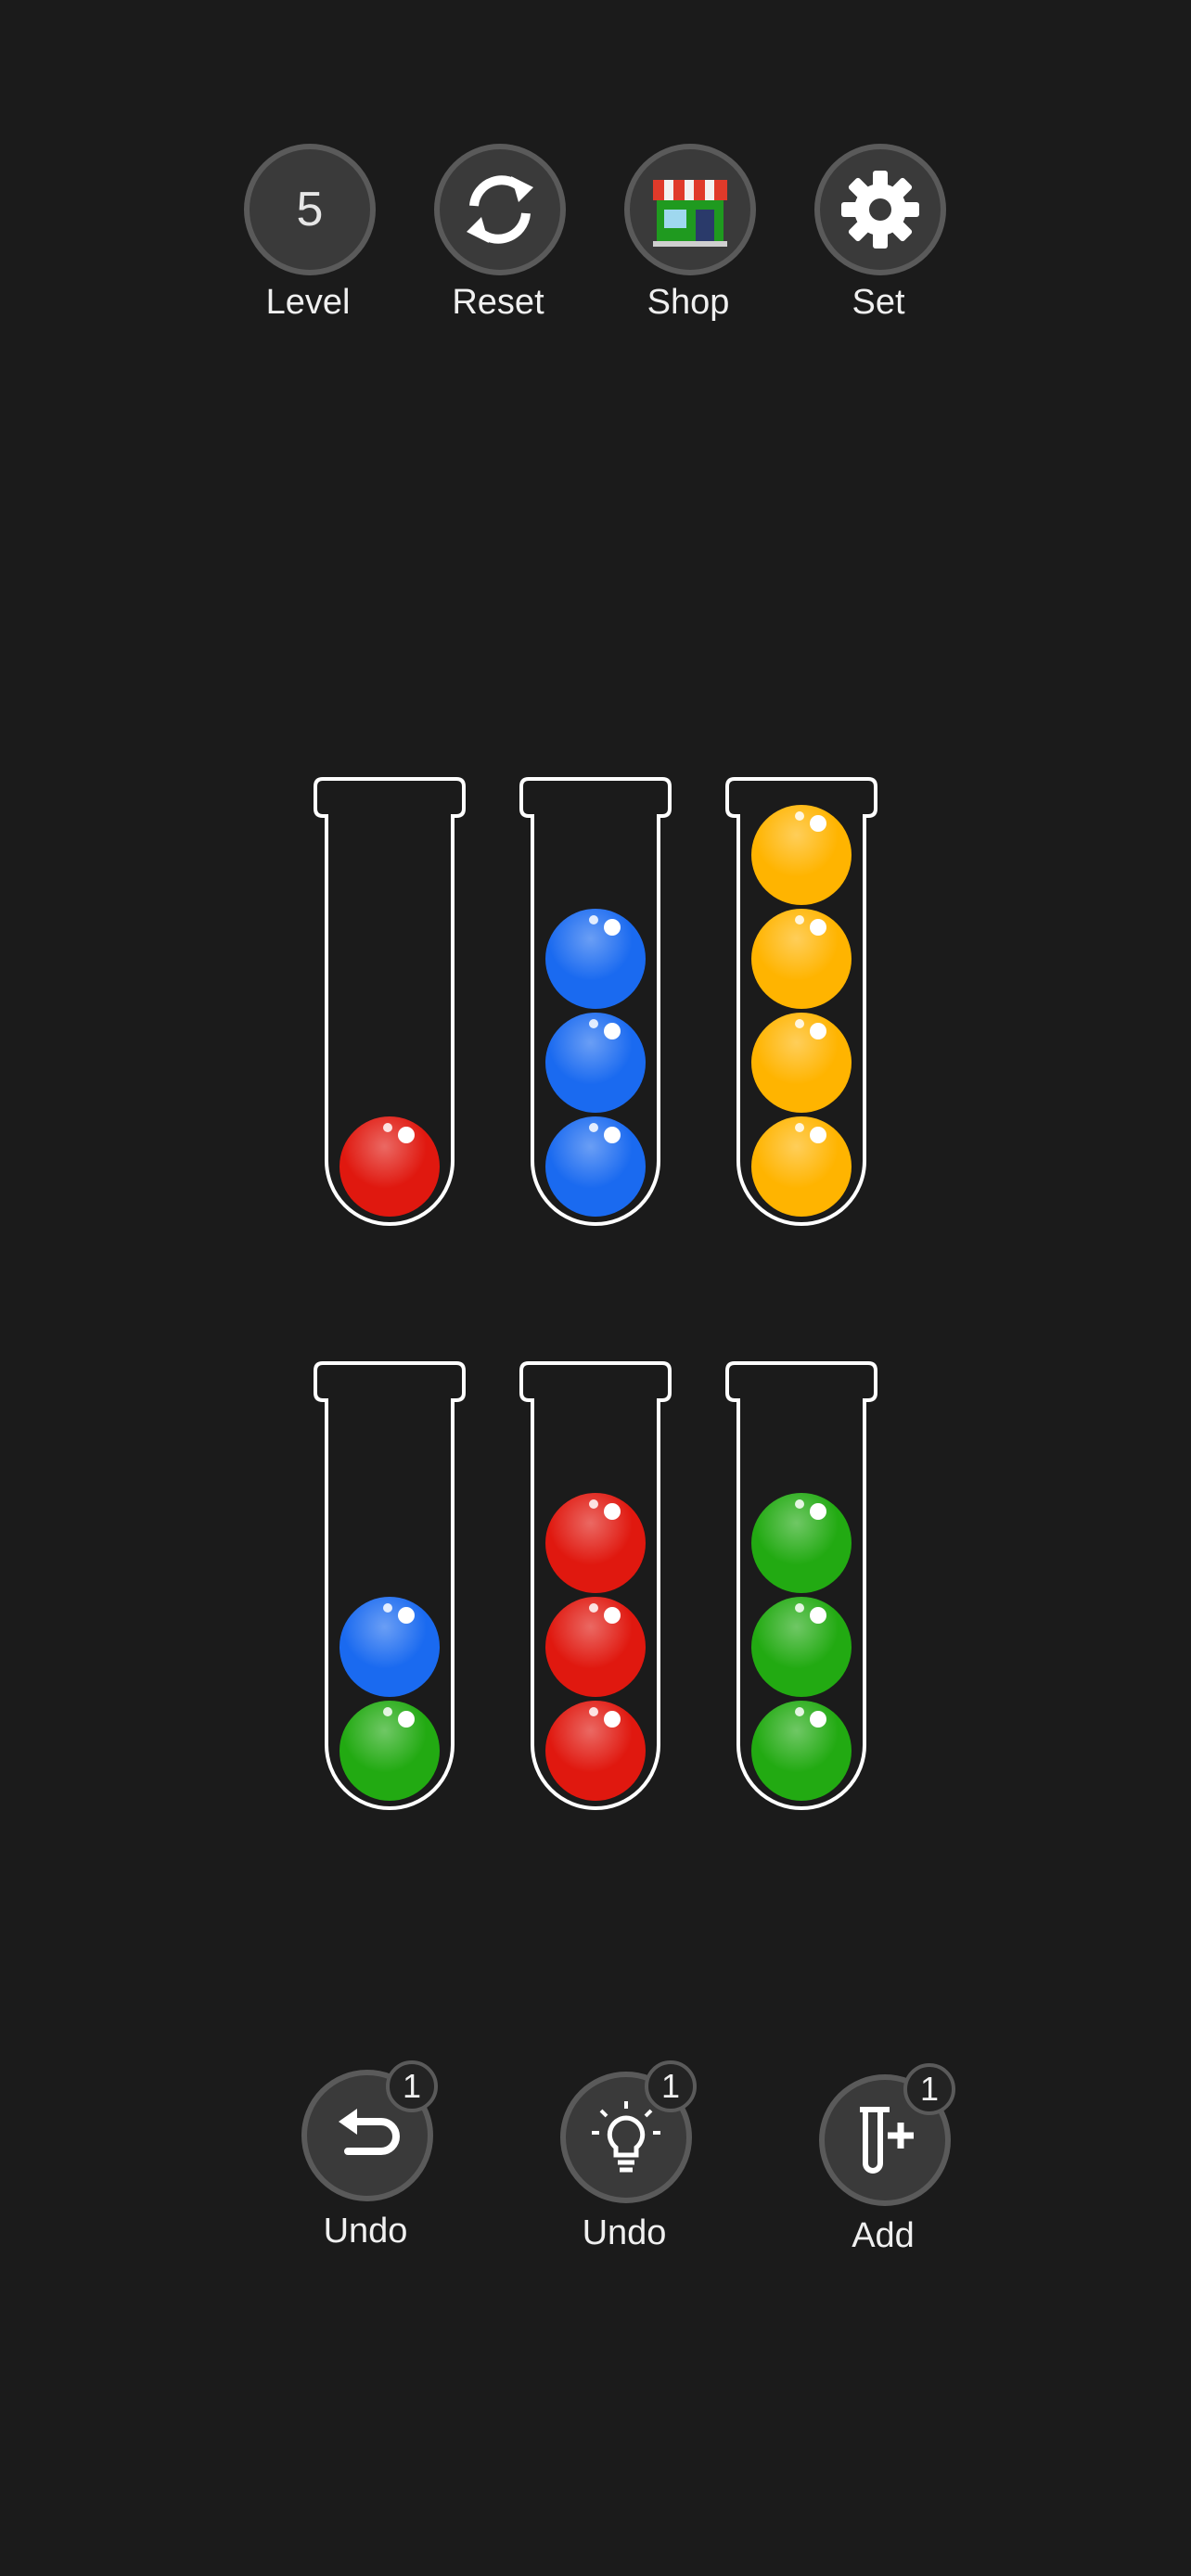  Describe the element at coordinates (626, 2137) in the screenshot. I see `lightbulb-icon` at that location.